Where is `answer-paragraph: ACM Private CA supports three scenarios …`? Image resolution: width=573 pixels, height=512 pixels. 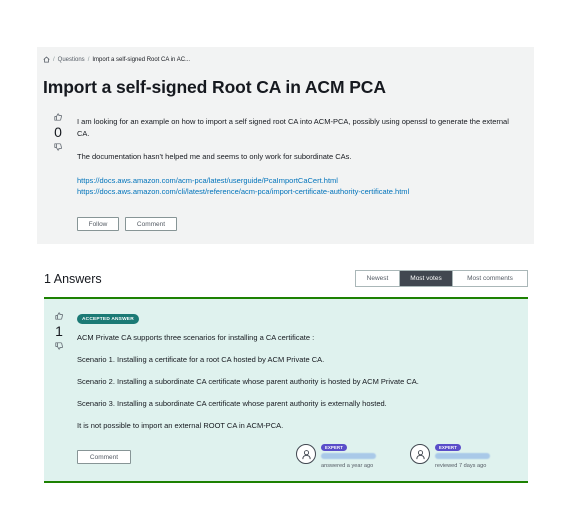
answer-paragraph: ACM Private CA supports three scenarios … is located at coordinates (196, 337).